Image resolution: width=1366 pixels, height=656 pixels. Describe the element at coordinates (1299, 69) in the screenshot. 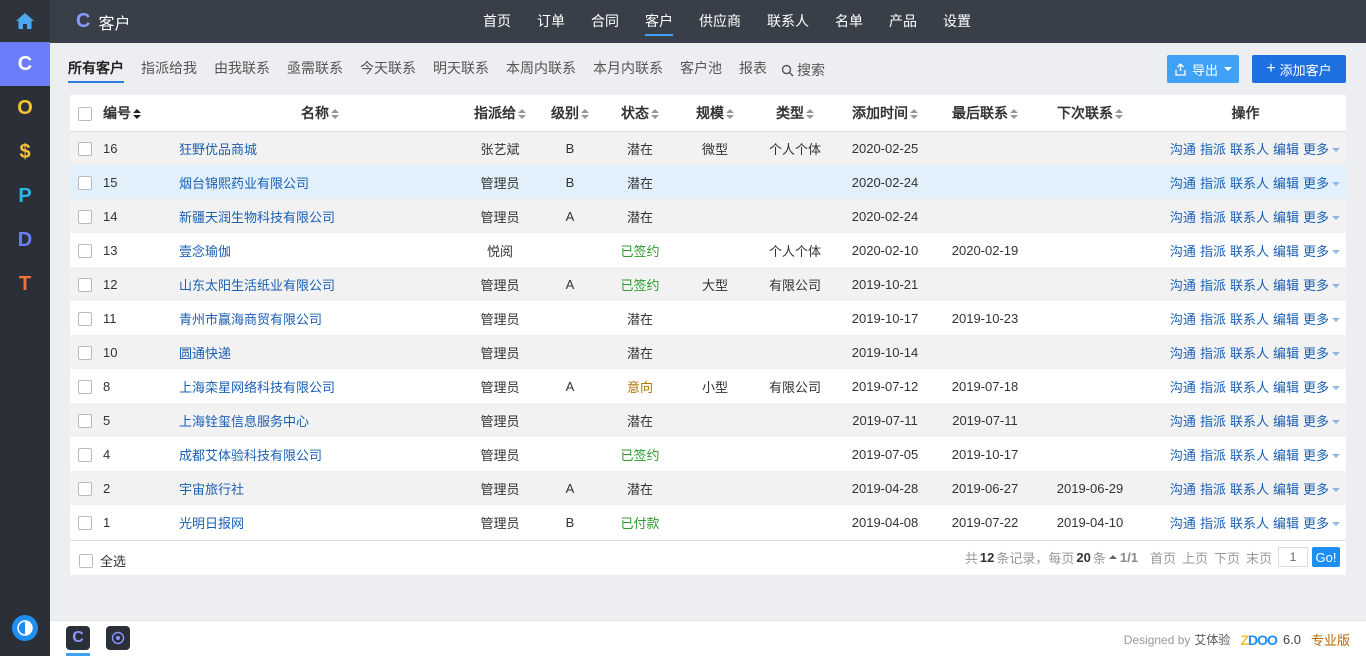

I see `add-customer-button: + 添加客户` at that location.